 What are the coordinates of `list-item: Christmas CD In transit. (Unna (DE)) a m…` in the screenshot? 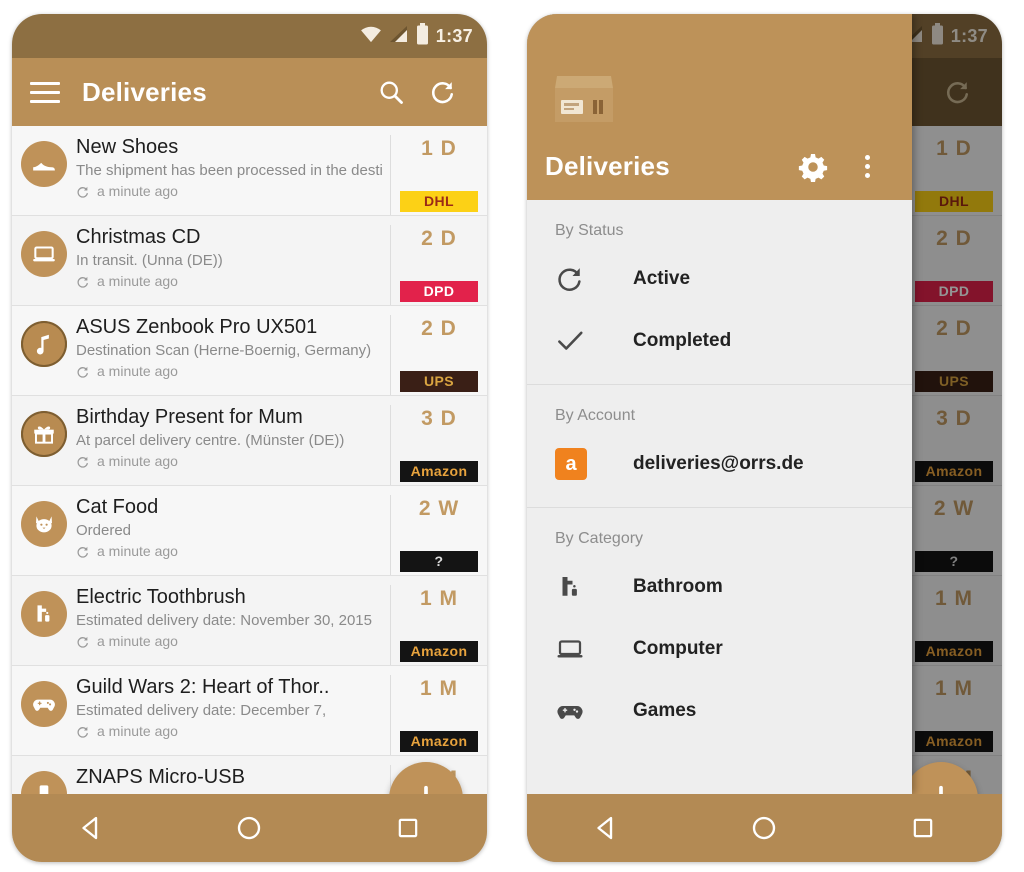 It's located at (249, 261).